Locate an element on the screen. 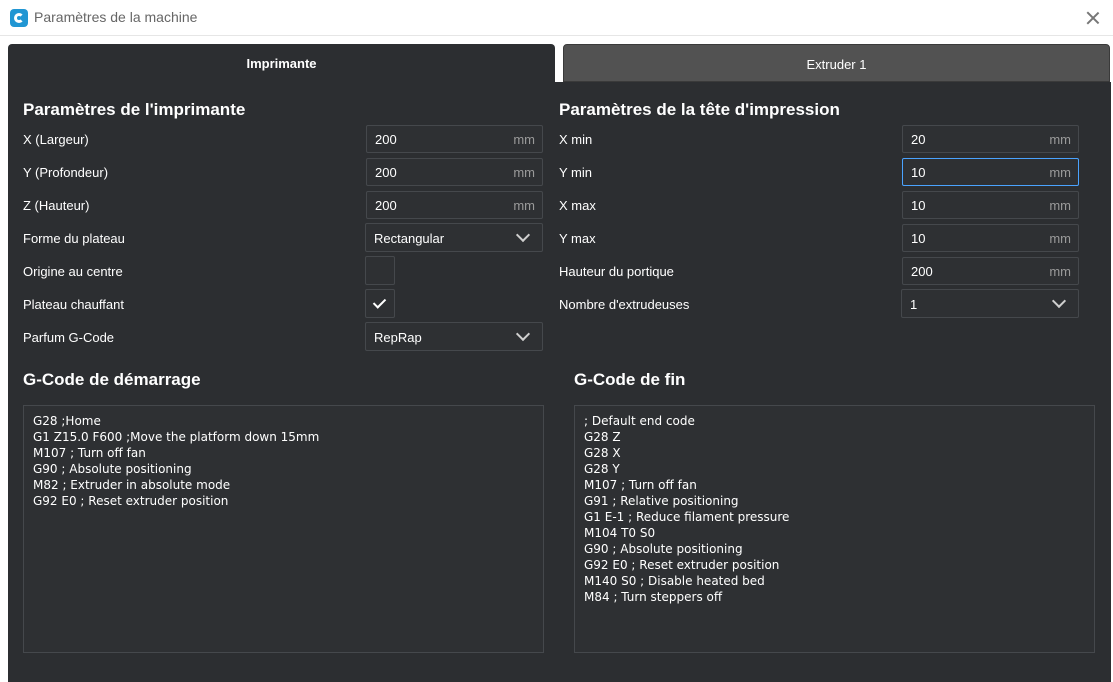 The width and height of the screenshot is (1113, 682). ymin-input: 10 mm is located at coordinates (990, 172).